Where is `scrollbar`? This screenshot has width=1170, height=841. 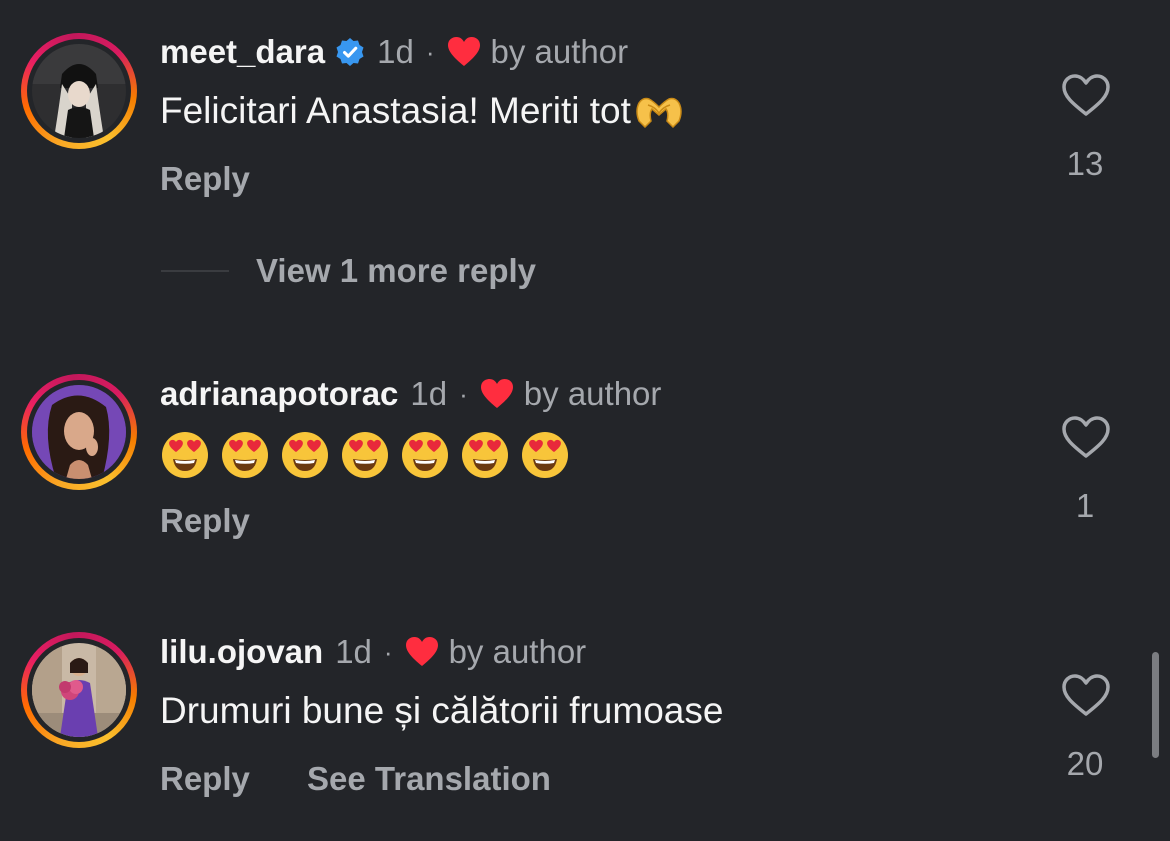 scrollbar is located at coordinates (1155, 705).